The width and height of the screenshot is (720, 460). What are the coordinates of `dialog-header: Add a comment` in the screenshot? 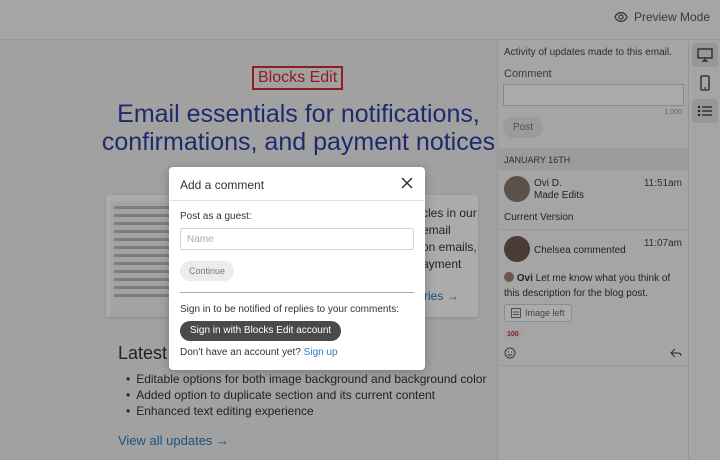 It's located at (297, 184).